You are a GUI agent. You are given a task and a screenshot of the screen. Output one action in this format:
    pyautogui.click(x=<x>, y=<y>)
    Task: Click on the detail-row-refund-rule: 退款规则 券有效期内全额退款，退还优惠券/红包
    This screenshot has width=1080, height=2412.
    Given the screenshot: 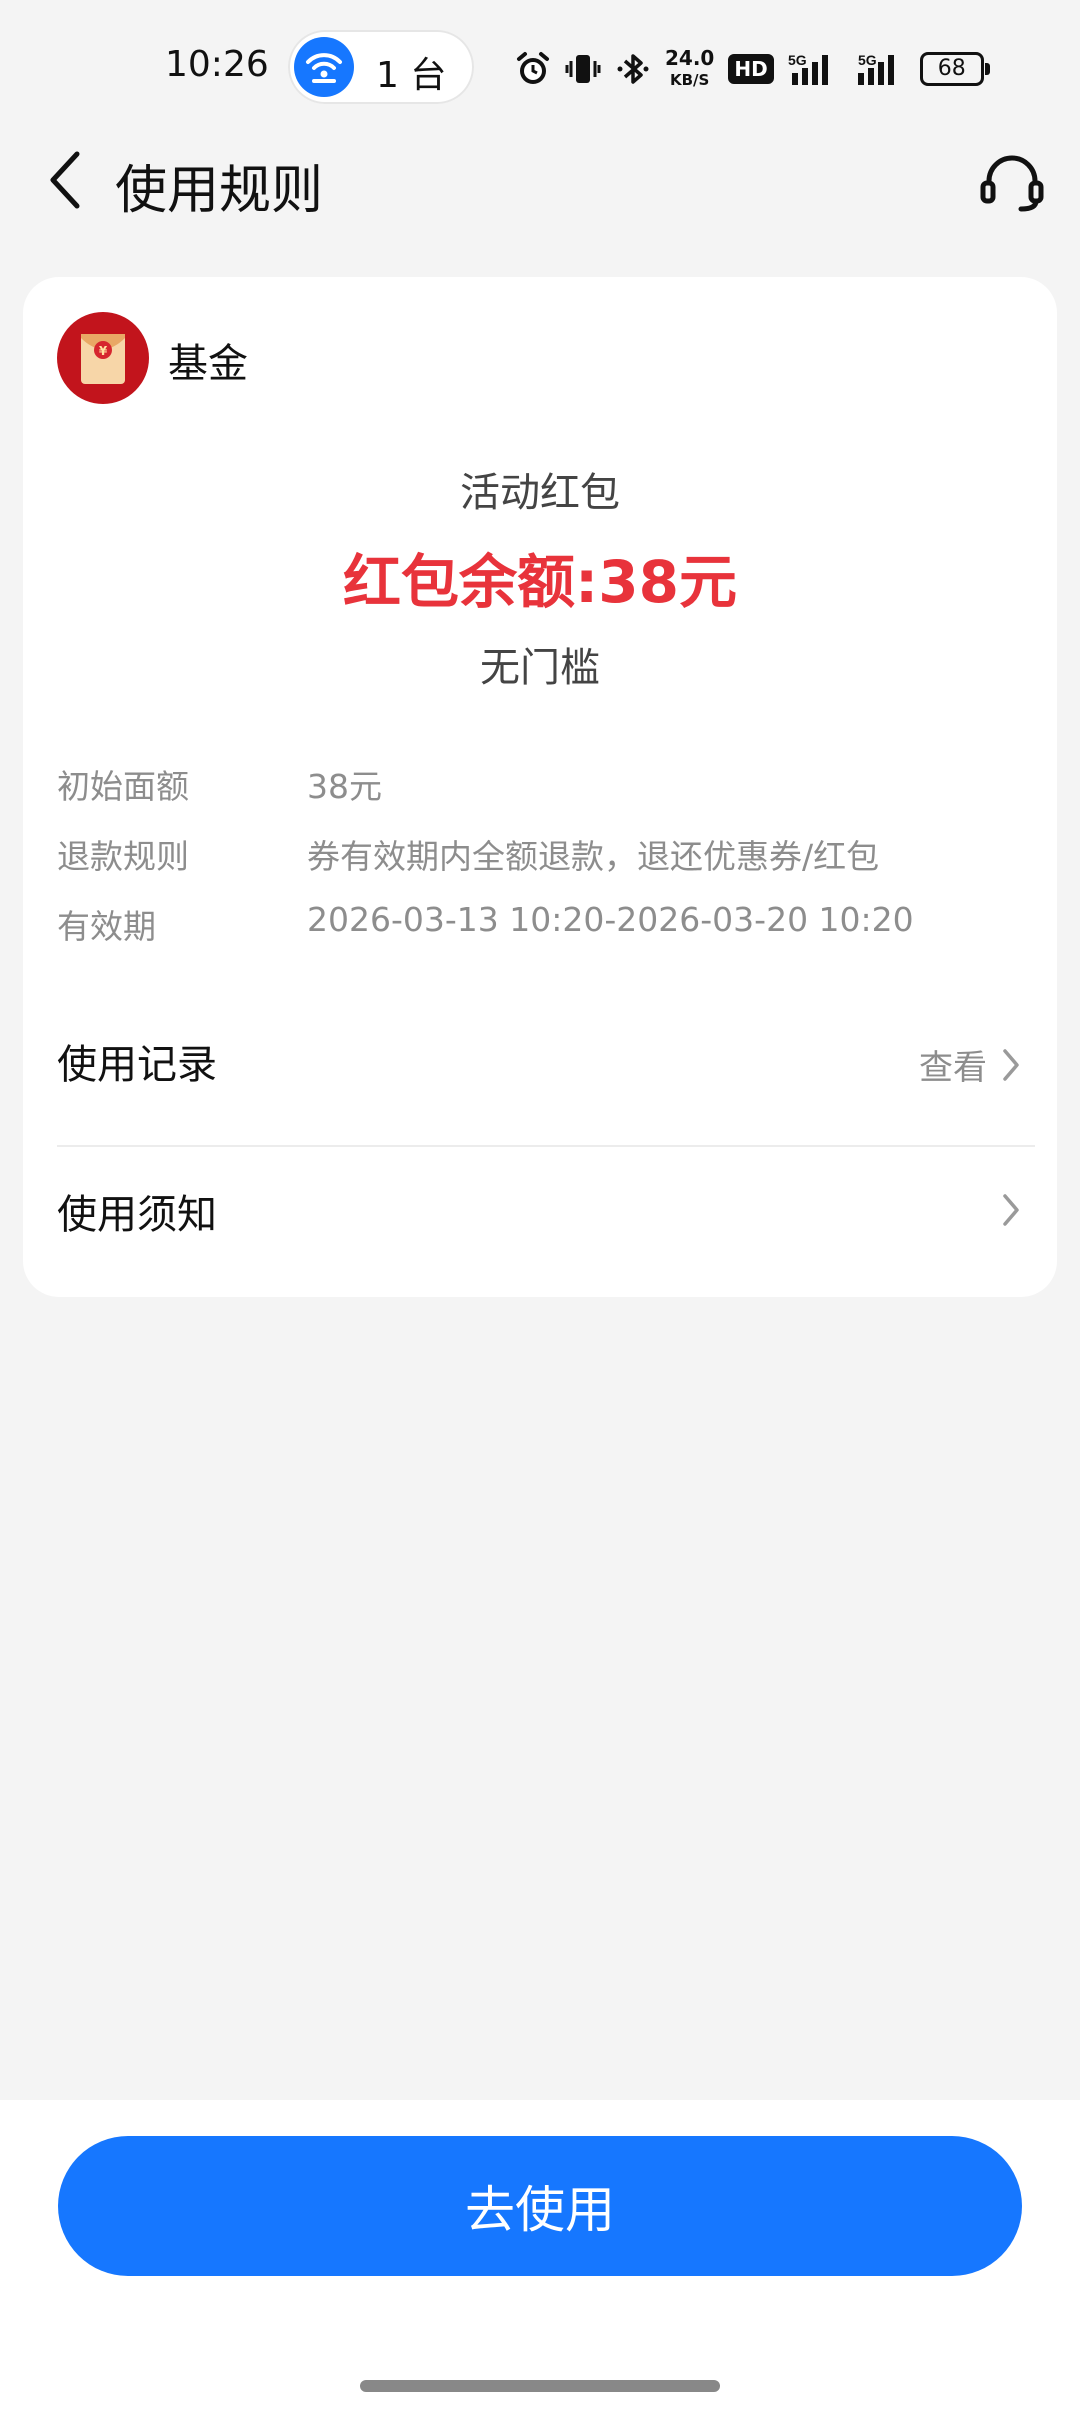 What is the action you would take?
    pyautogui.click(x=547, y=855)
    